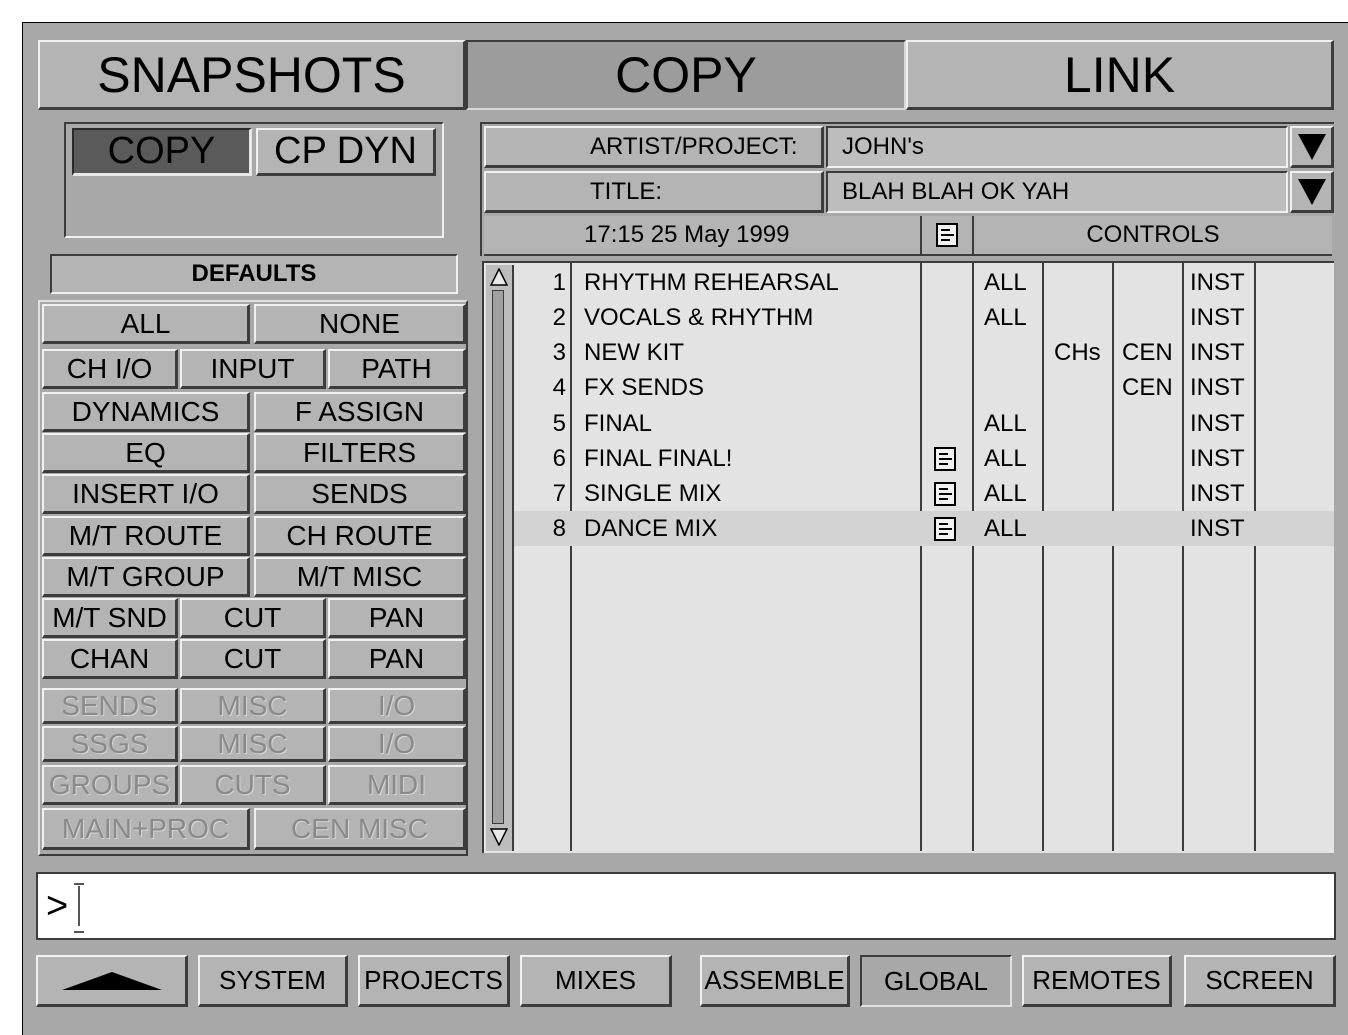 The image size is (1348, 1035). I want to click on filters-button: FILTERS, so click(360, 453).